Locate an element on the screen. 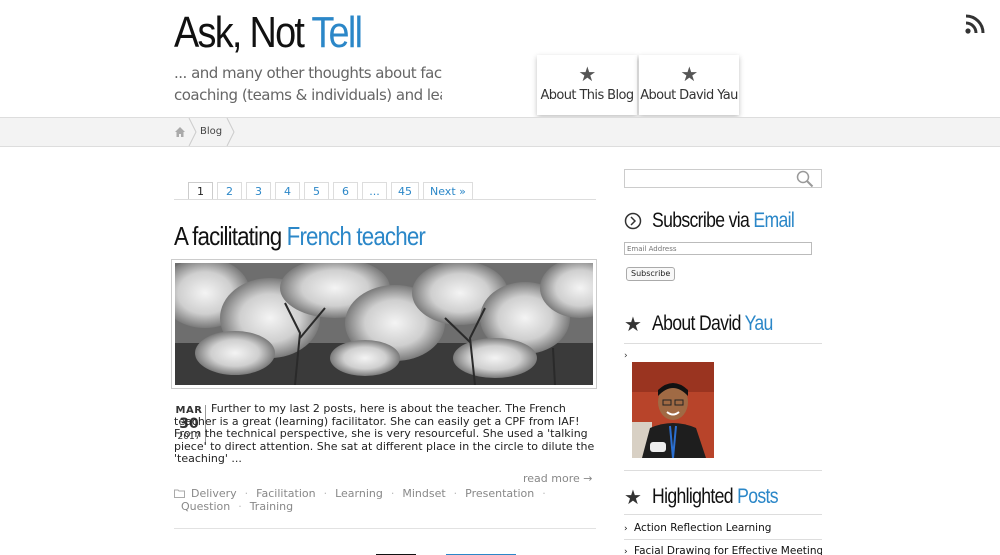  search-input is located at coordinates (723, 178).